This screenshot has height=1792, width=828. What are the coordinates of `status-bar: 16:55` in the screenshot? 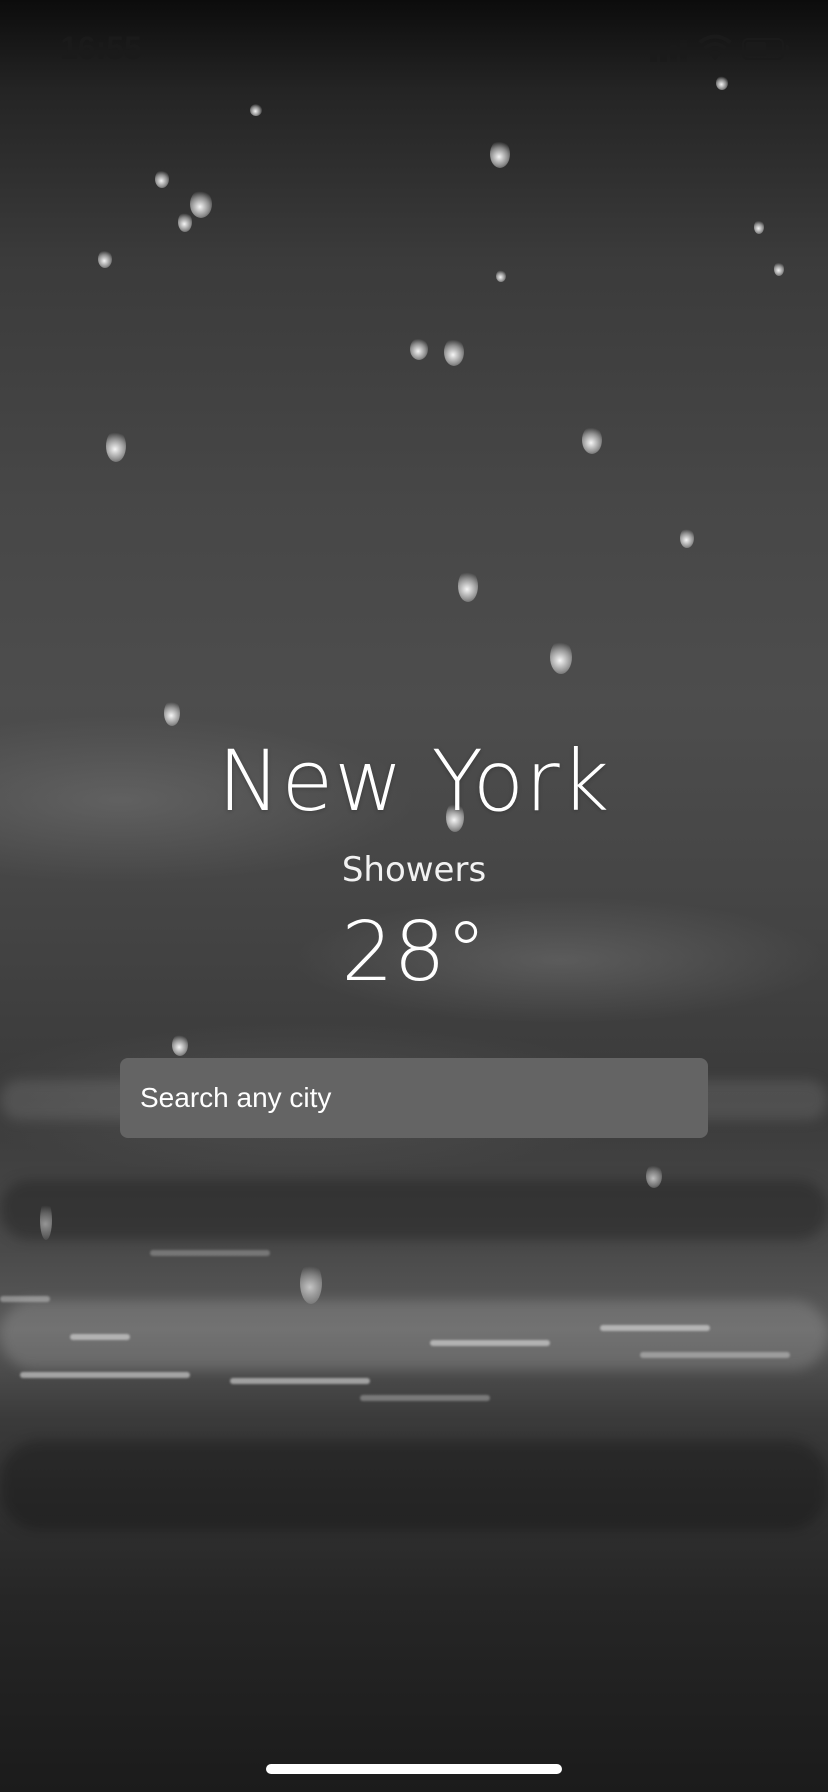 It's located at (414, 48).